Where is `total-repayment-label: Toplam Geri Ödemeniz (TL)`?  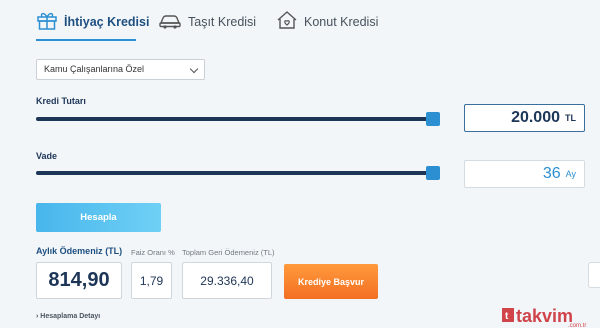
total-repayment-label: Toplam Geri Ödemeniz (TL) is located at coordinates (228, 252).